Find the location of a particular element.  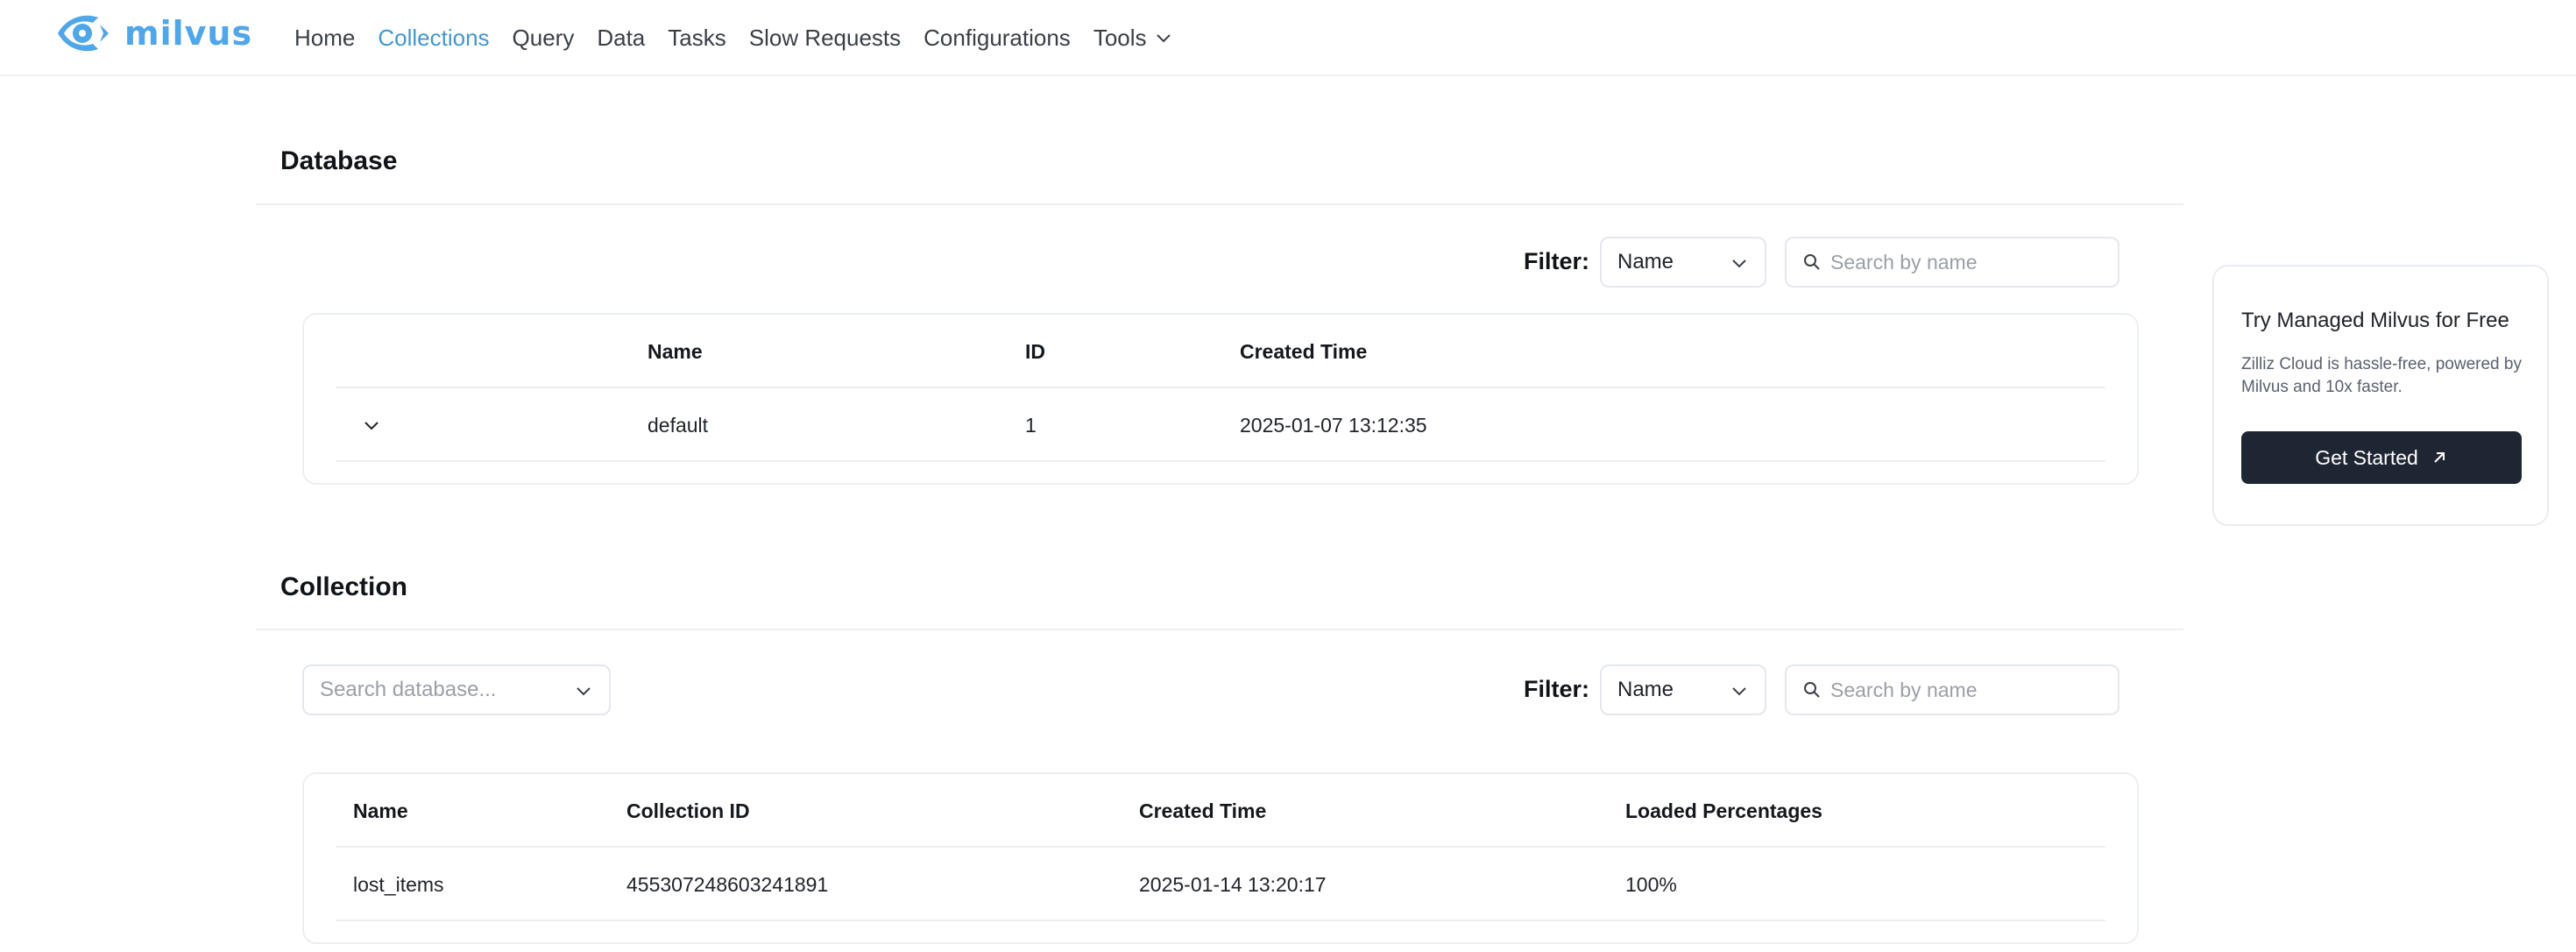

collection-search-input is located at coordinates (1961, 690).